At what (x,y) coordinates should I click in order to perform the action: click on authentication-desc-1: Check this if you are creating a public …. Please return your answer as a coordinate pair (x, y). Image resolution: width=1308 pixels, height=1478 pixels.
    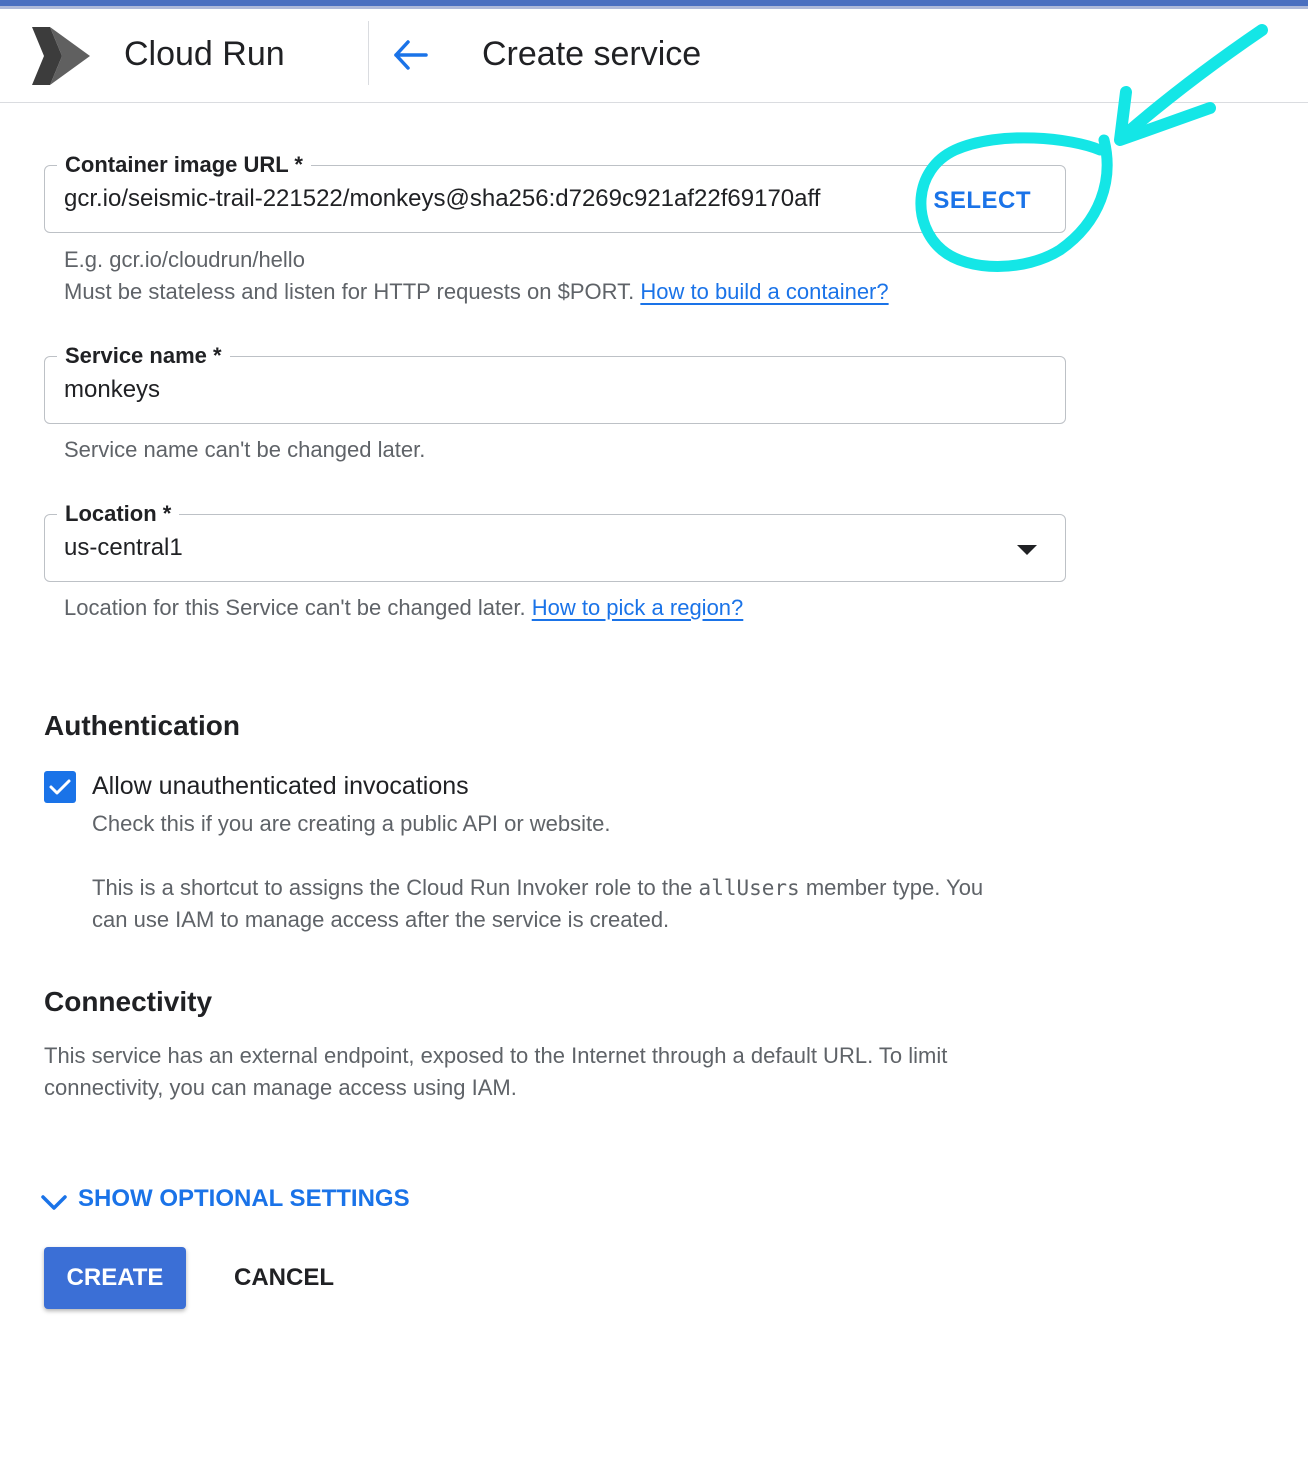
    Looking at the image, I should click on (351, 823).